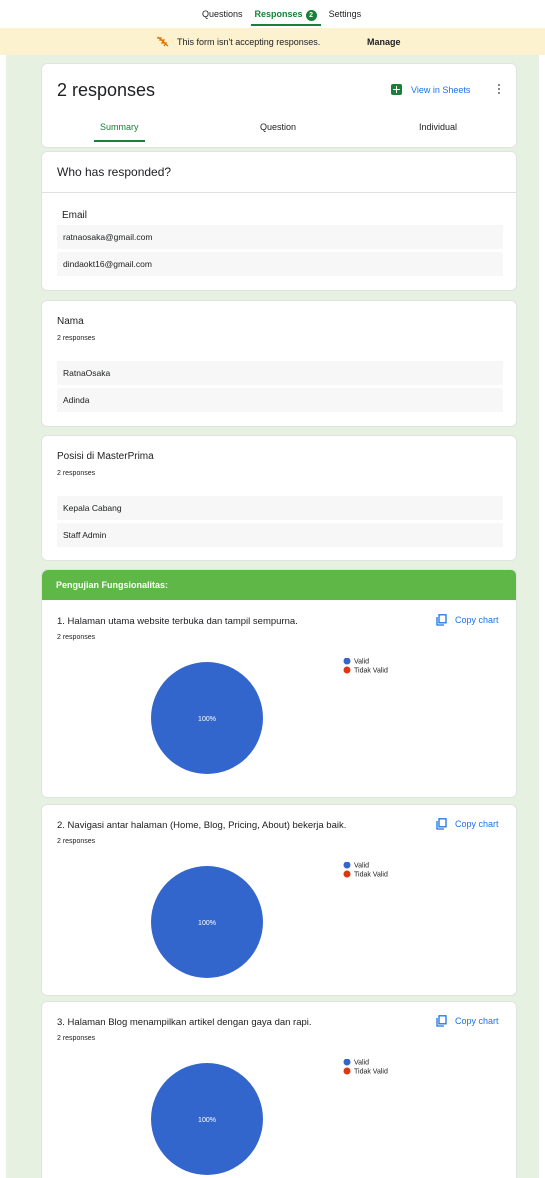 This screenshot has height=1178, width=545. I want to click on top-navigation: Questions Responses 2 Settings, so click(272, 14).